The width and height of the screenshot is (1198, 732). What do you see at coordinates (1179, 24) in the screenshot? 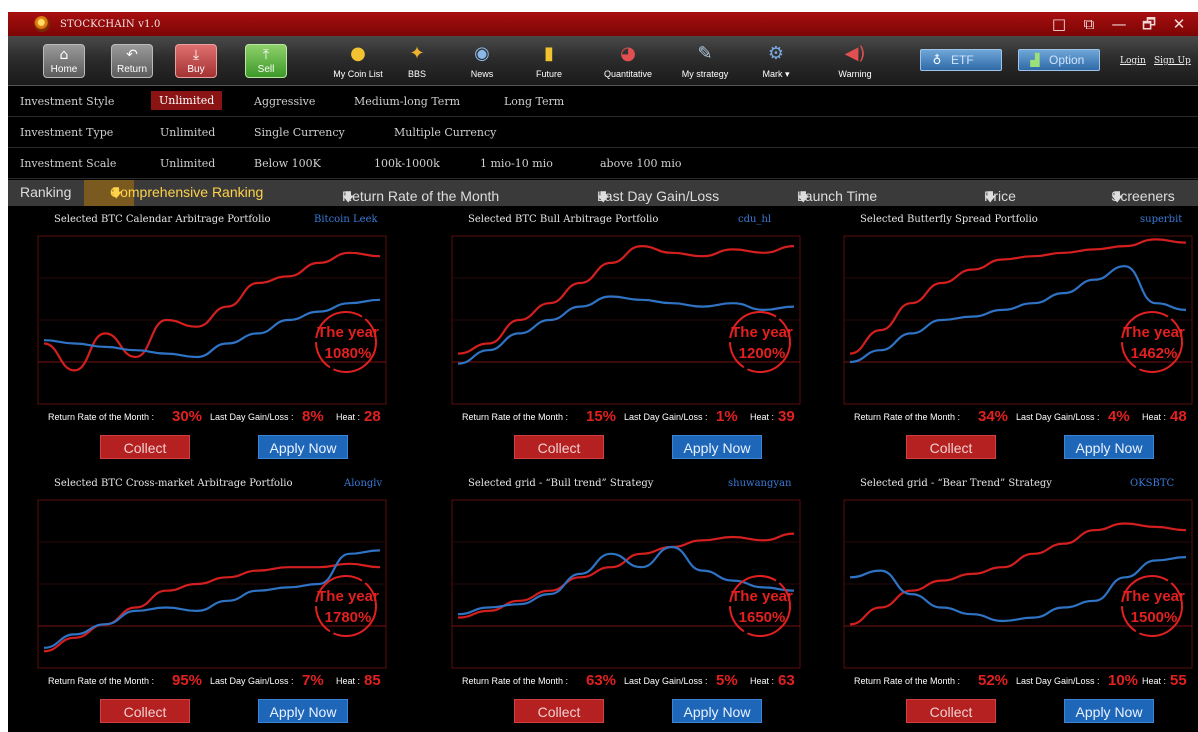
I see `close-icon: ✕` at bounding box center [1179, 24].